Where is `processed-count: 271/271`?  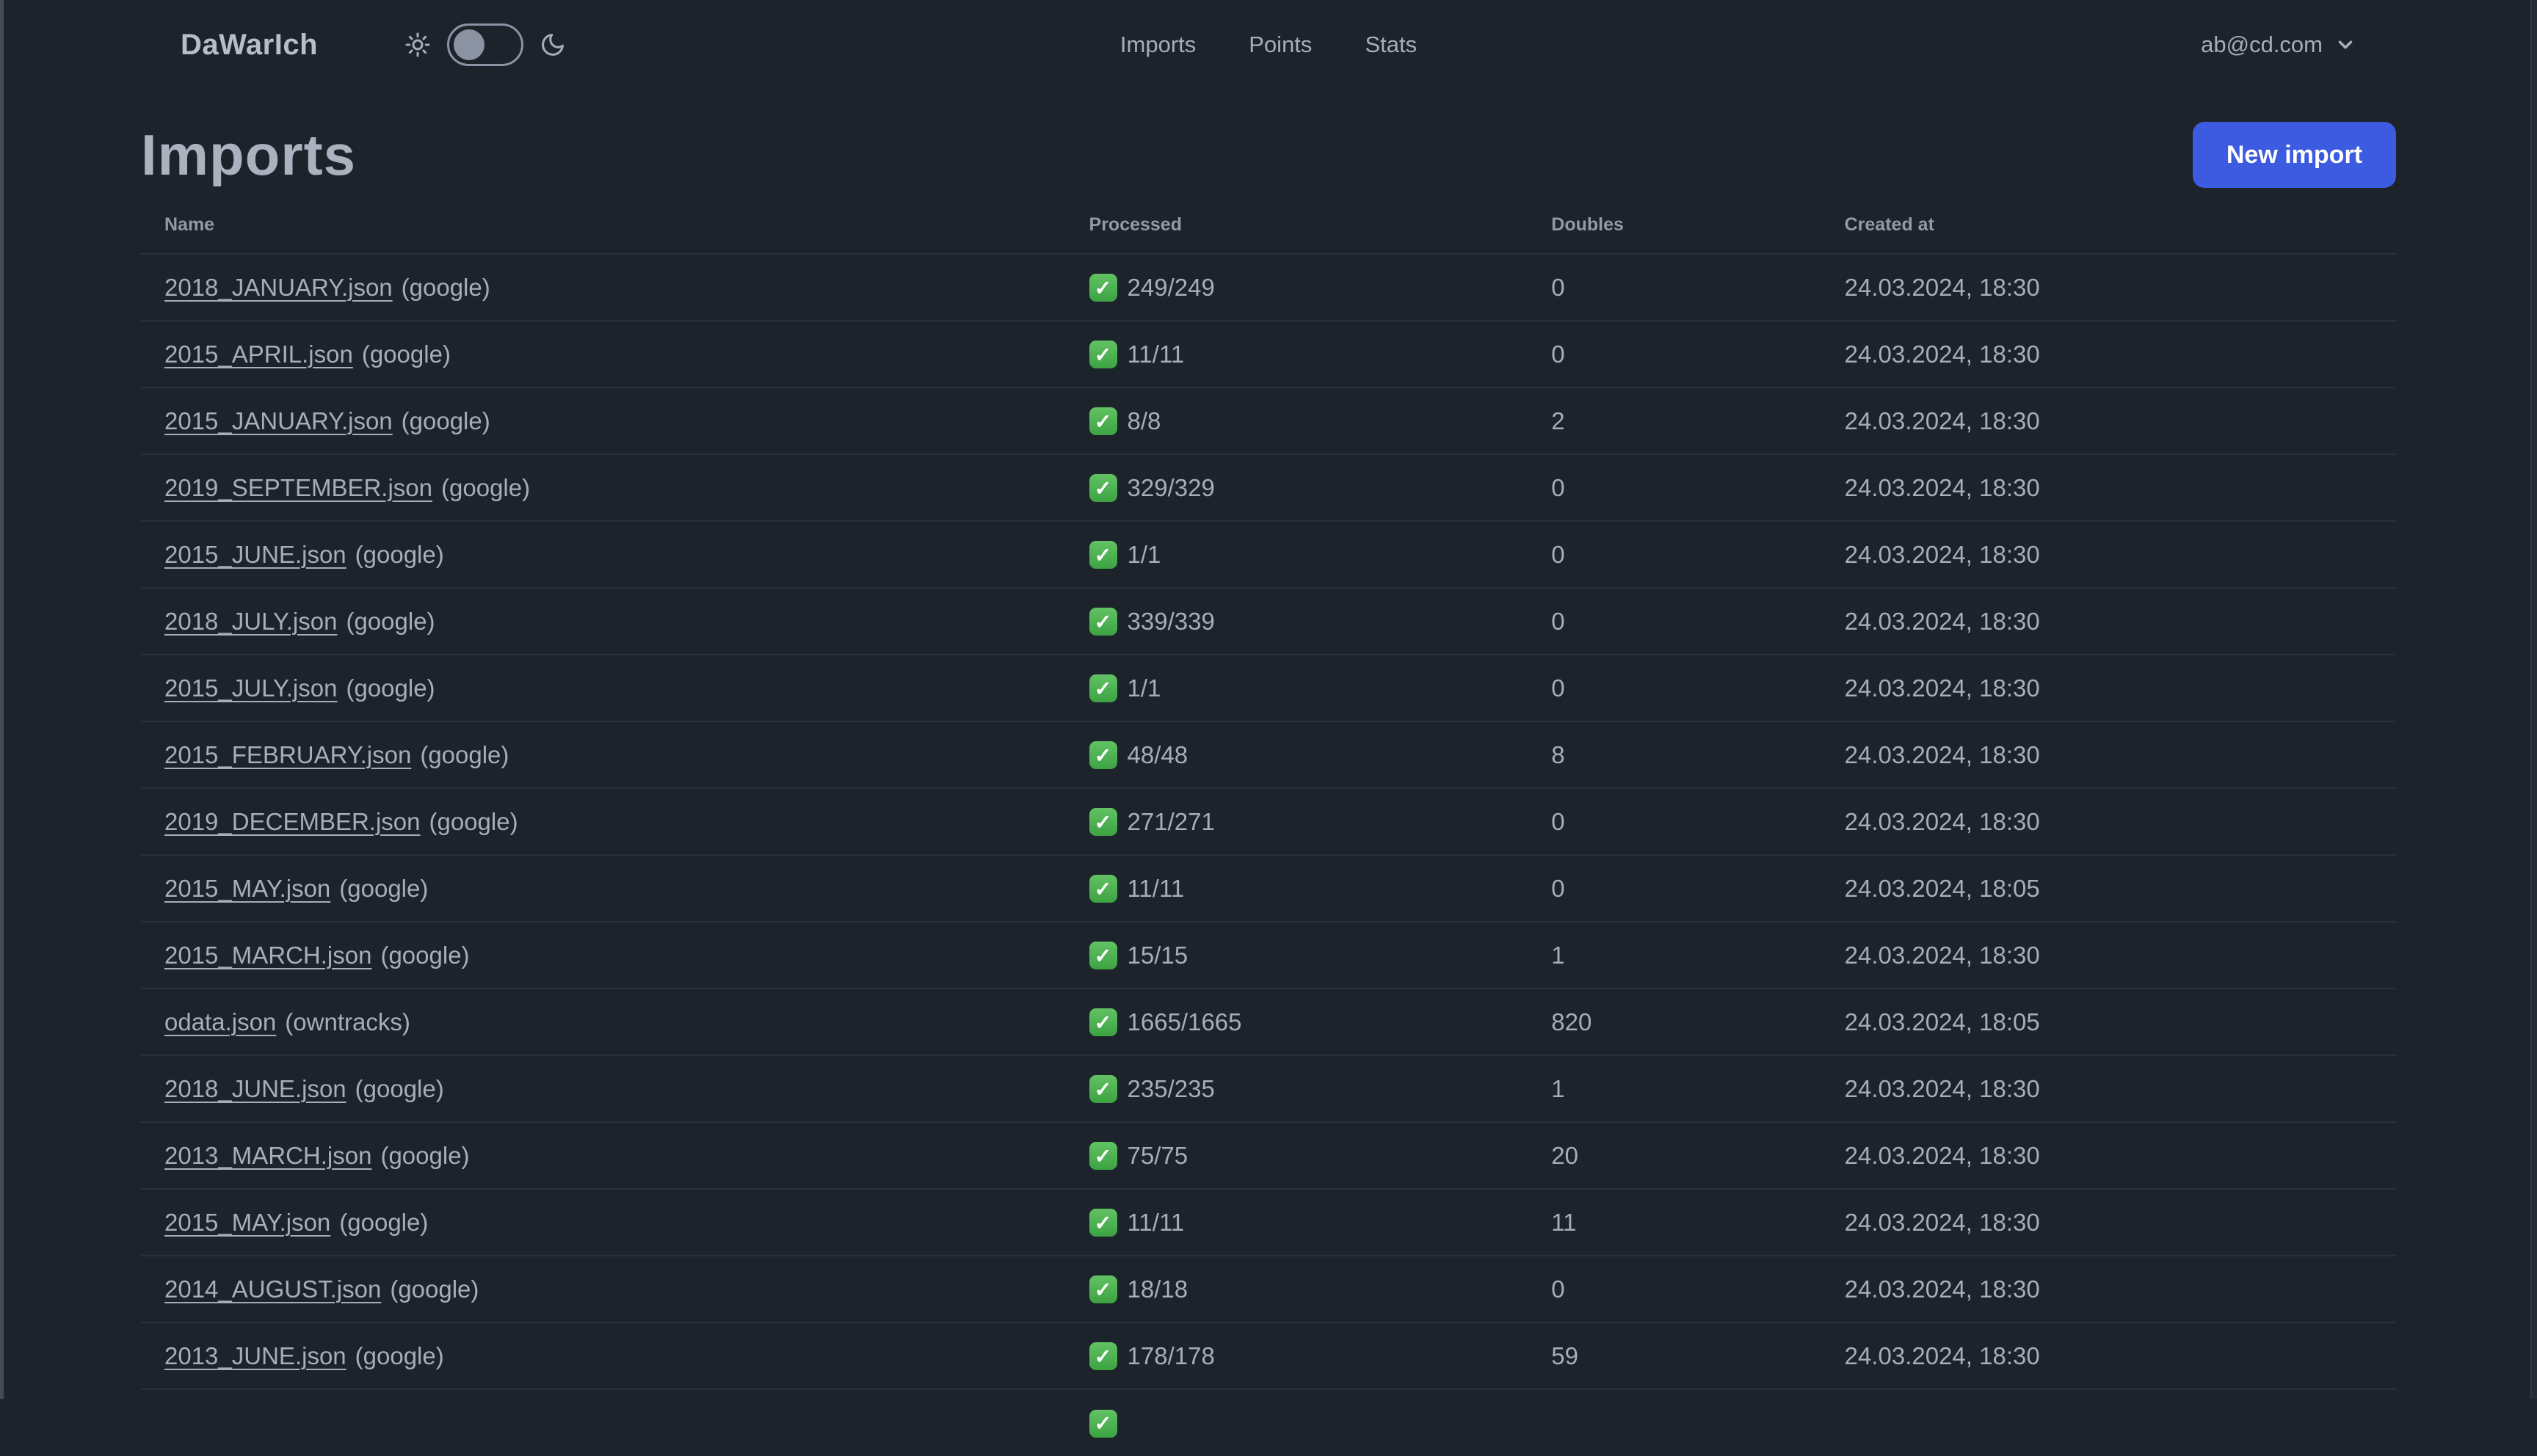
processed-count: 271/271 is located at coordinates (1171, 822).